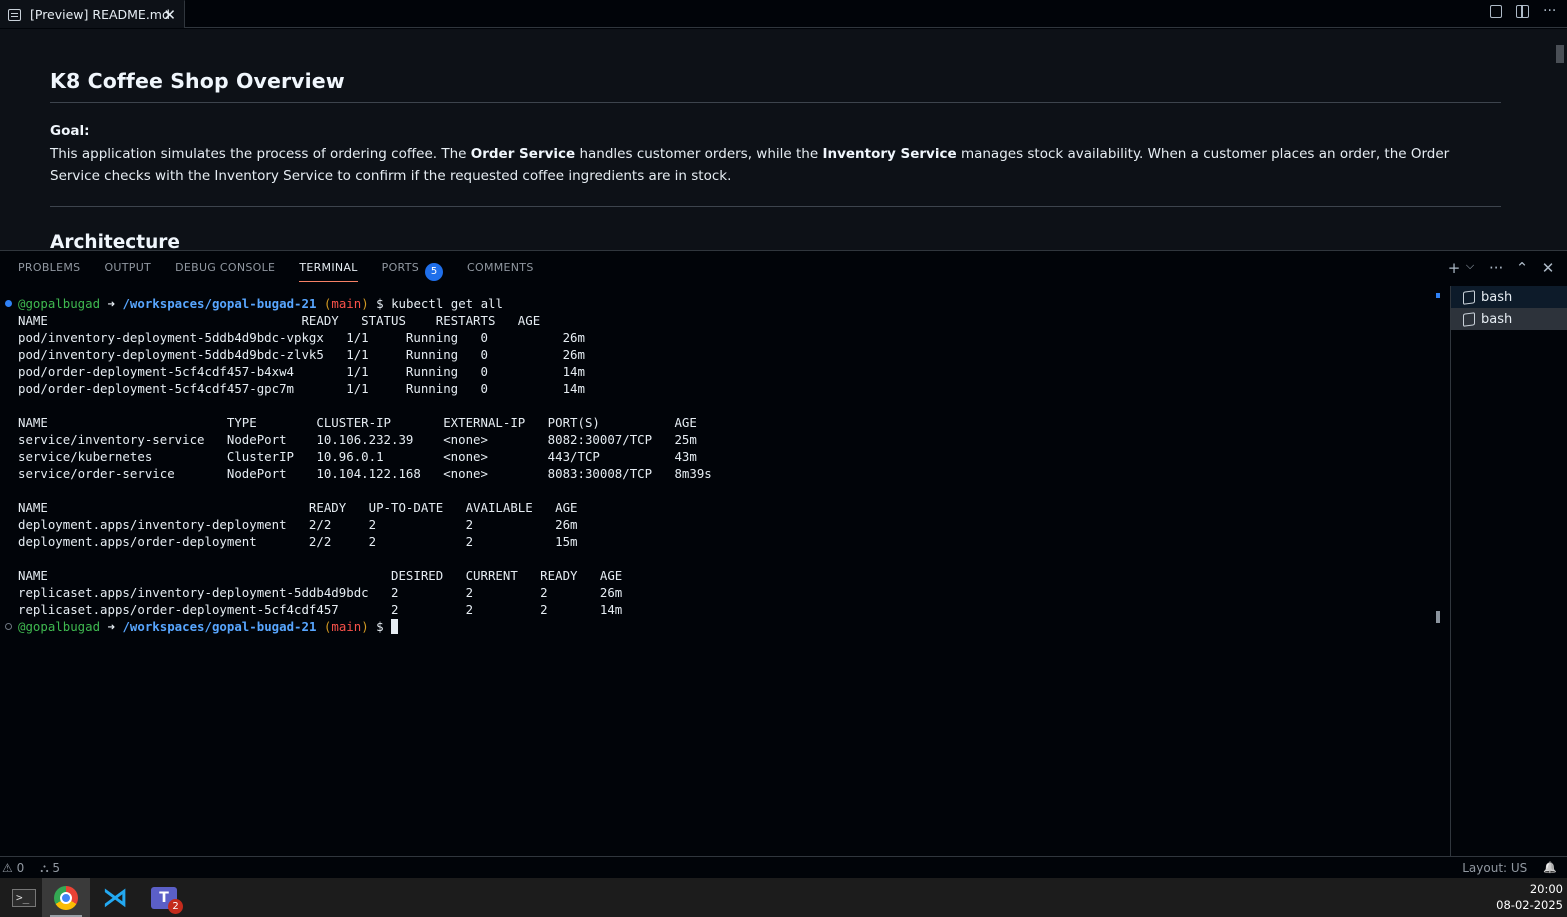 The width and height of the screenshot is (1567, 917). I want to click on terminal-session-1: bash, so click(1509, 297).